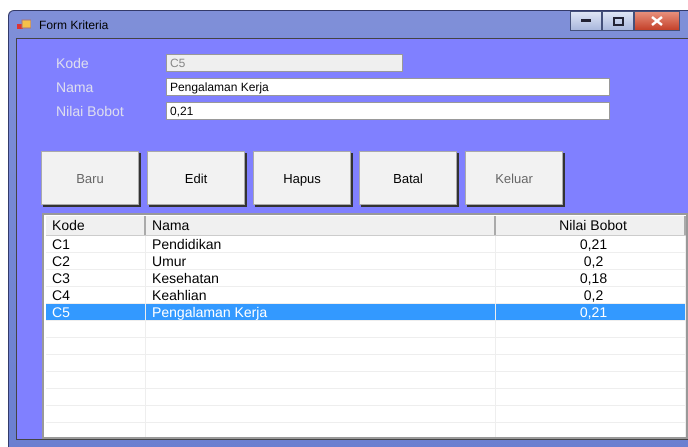  I want to click on table-cell: C2, so click(96, 261).